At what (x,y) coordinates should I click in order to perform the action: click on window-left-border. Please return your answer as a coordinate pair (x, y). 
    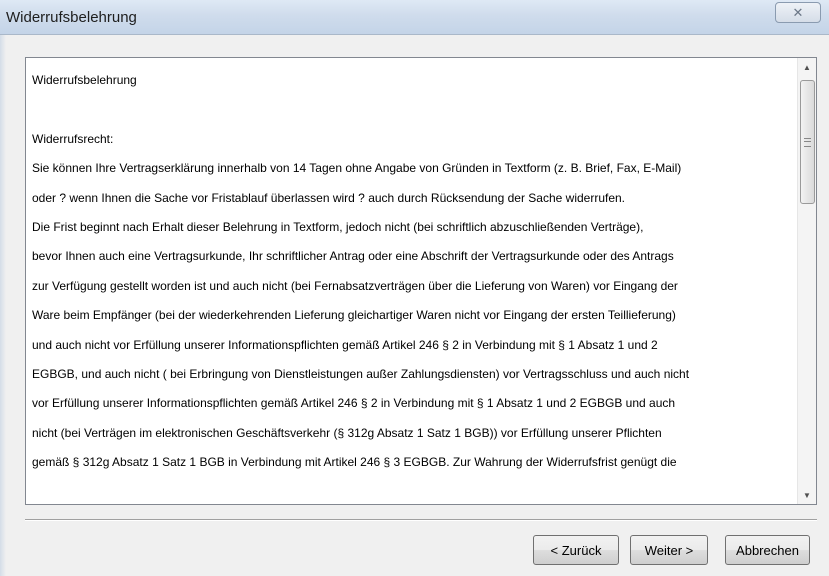
    Looking at the image, I should click on (3, 305).